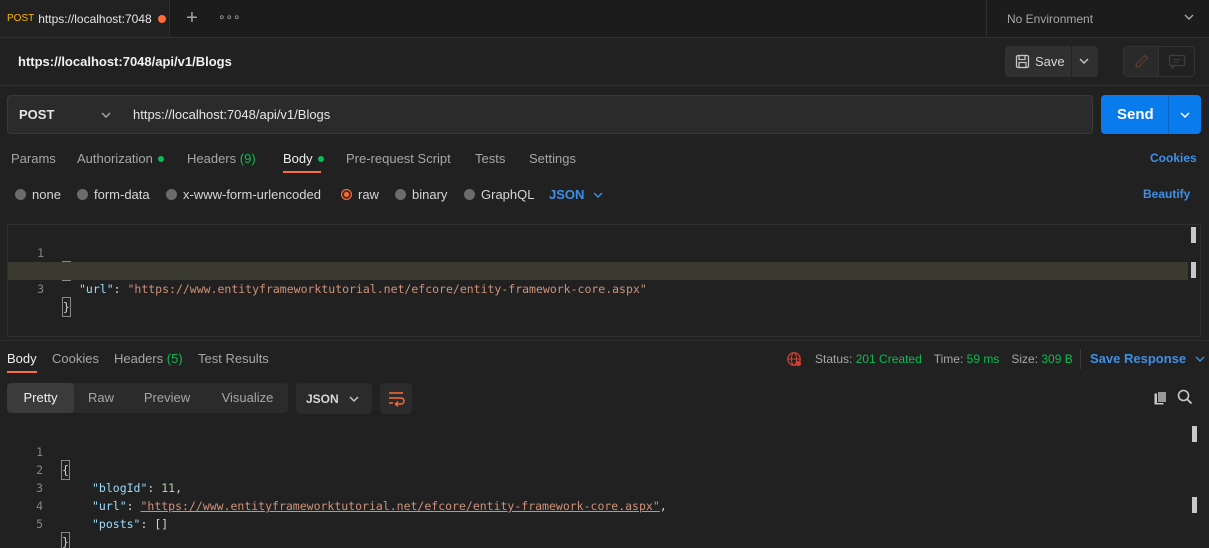 This screenshot has width=1209, height=548. I want to click on tab-headers: Headers (9), so click(221, 158).